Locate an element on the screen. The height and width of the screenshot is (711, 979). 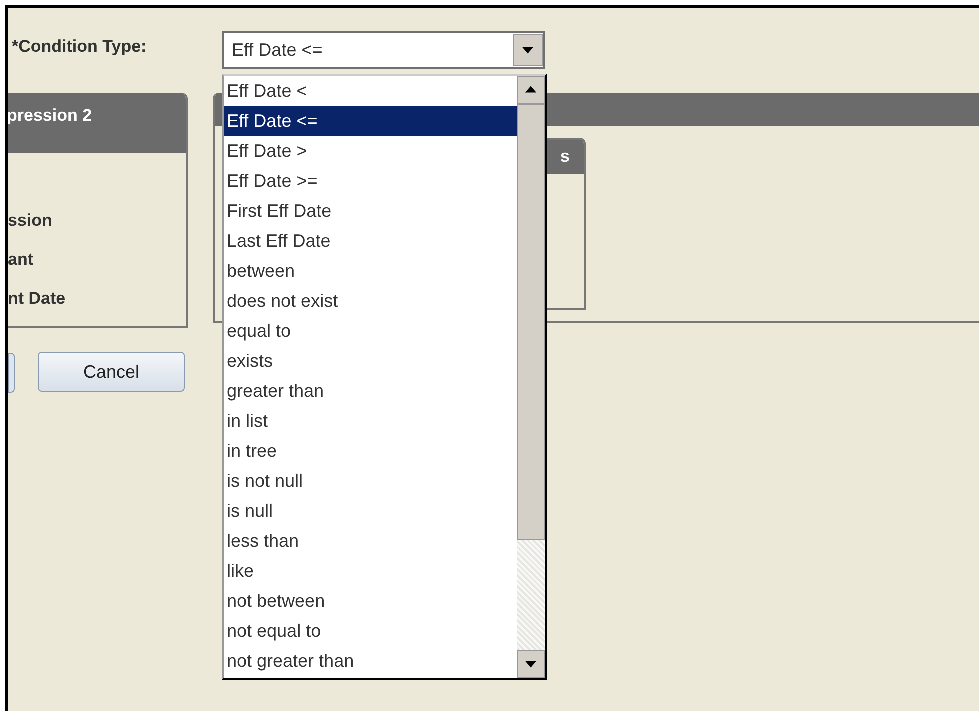
option-label: ant is located at coordinates (21, 260).